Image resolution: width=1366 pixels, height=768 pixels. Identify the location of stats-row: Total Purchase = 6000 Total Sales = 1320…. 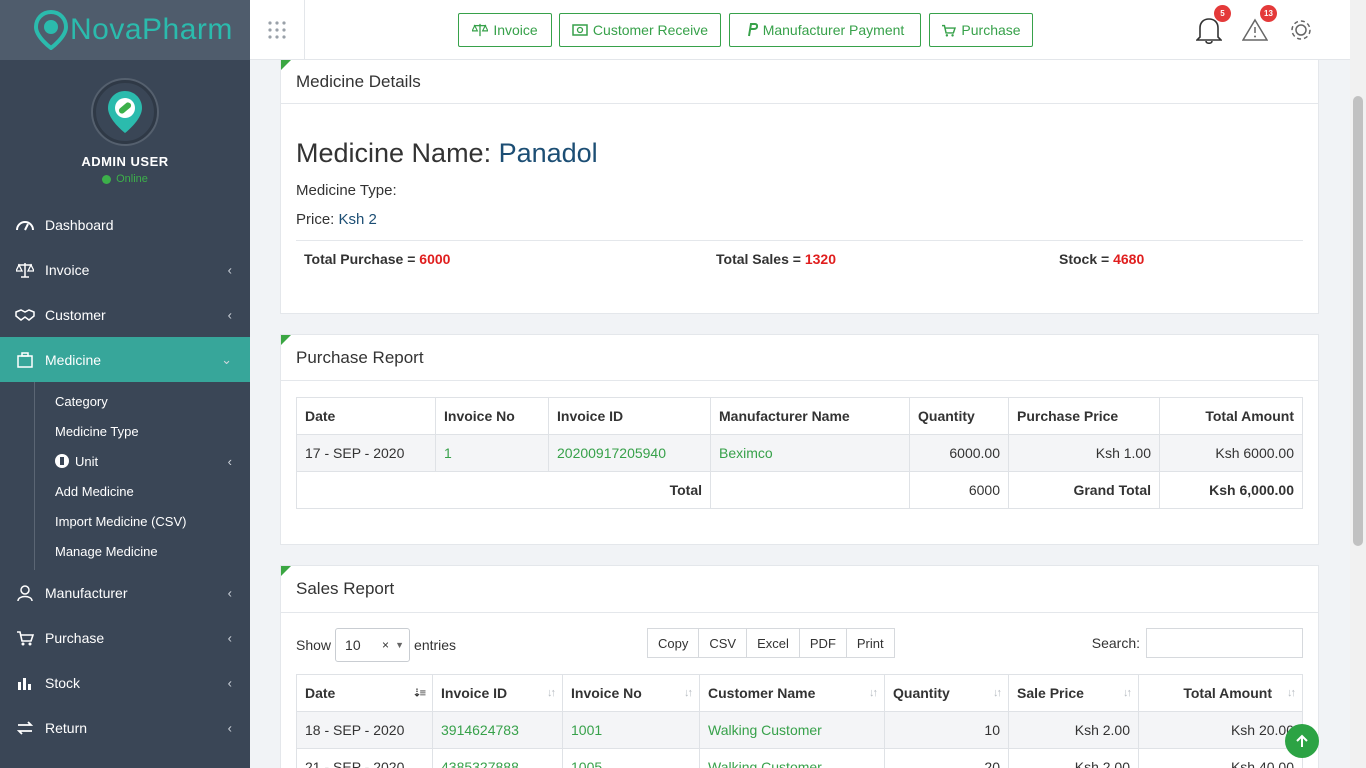
(799, 253).